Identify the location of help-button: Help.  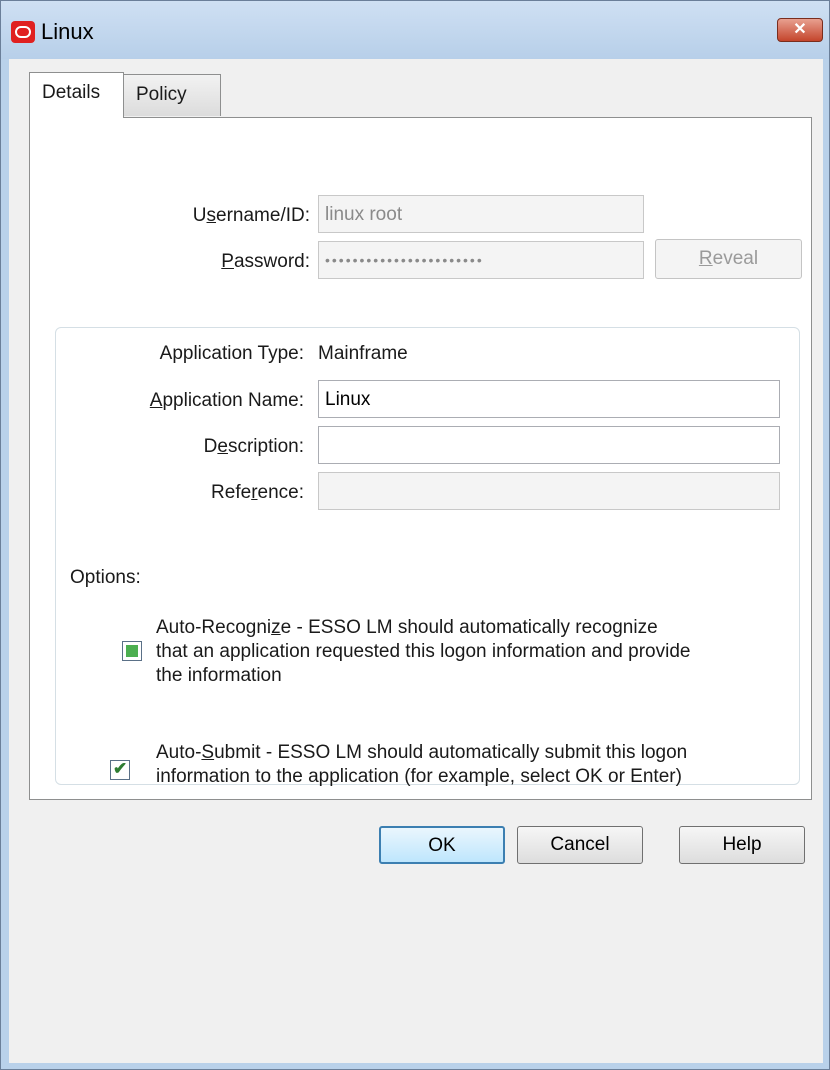
(742, 845).